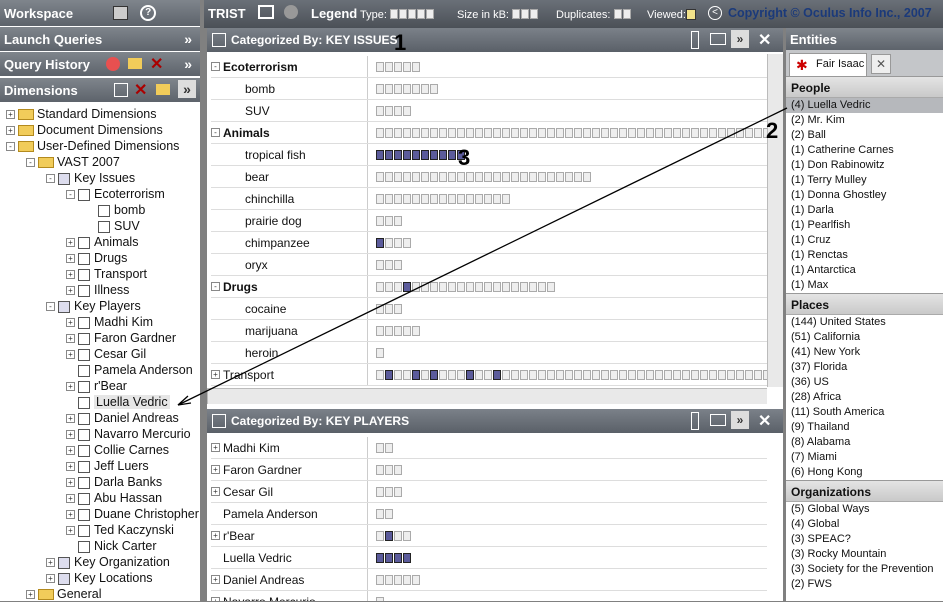  Describe the element at coordinates (864, 427) in the screenshot. I see `entity-item: (9) Thailand` at that location.